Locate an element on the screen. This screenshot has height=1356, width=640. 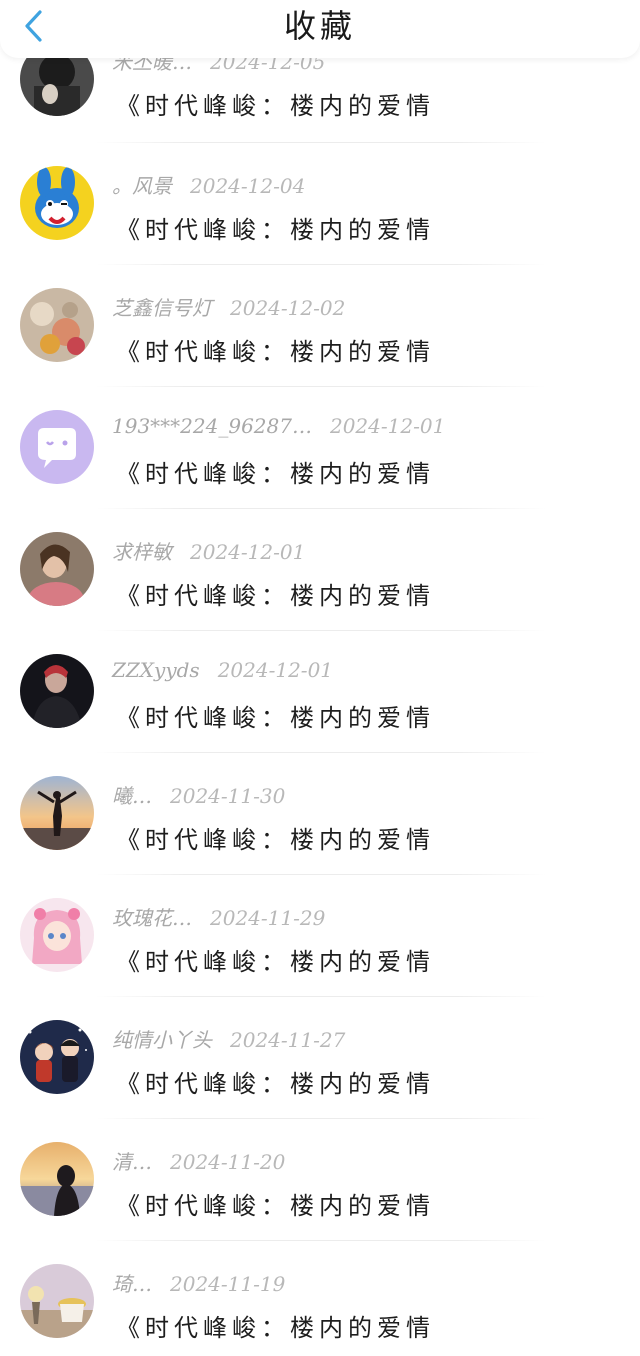
list-item: 芝鑫信号灯 2024-12-02 《时代峰峻：楼内的爱情 is located at coordinates (320, 349).